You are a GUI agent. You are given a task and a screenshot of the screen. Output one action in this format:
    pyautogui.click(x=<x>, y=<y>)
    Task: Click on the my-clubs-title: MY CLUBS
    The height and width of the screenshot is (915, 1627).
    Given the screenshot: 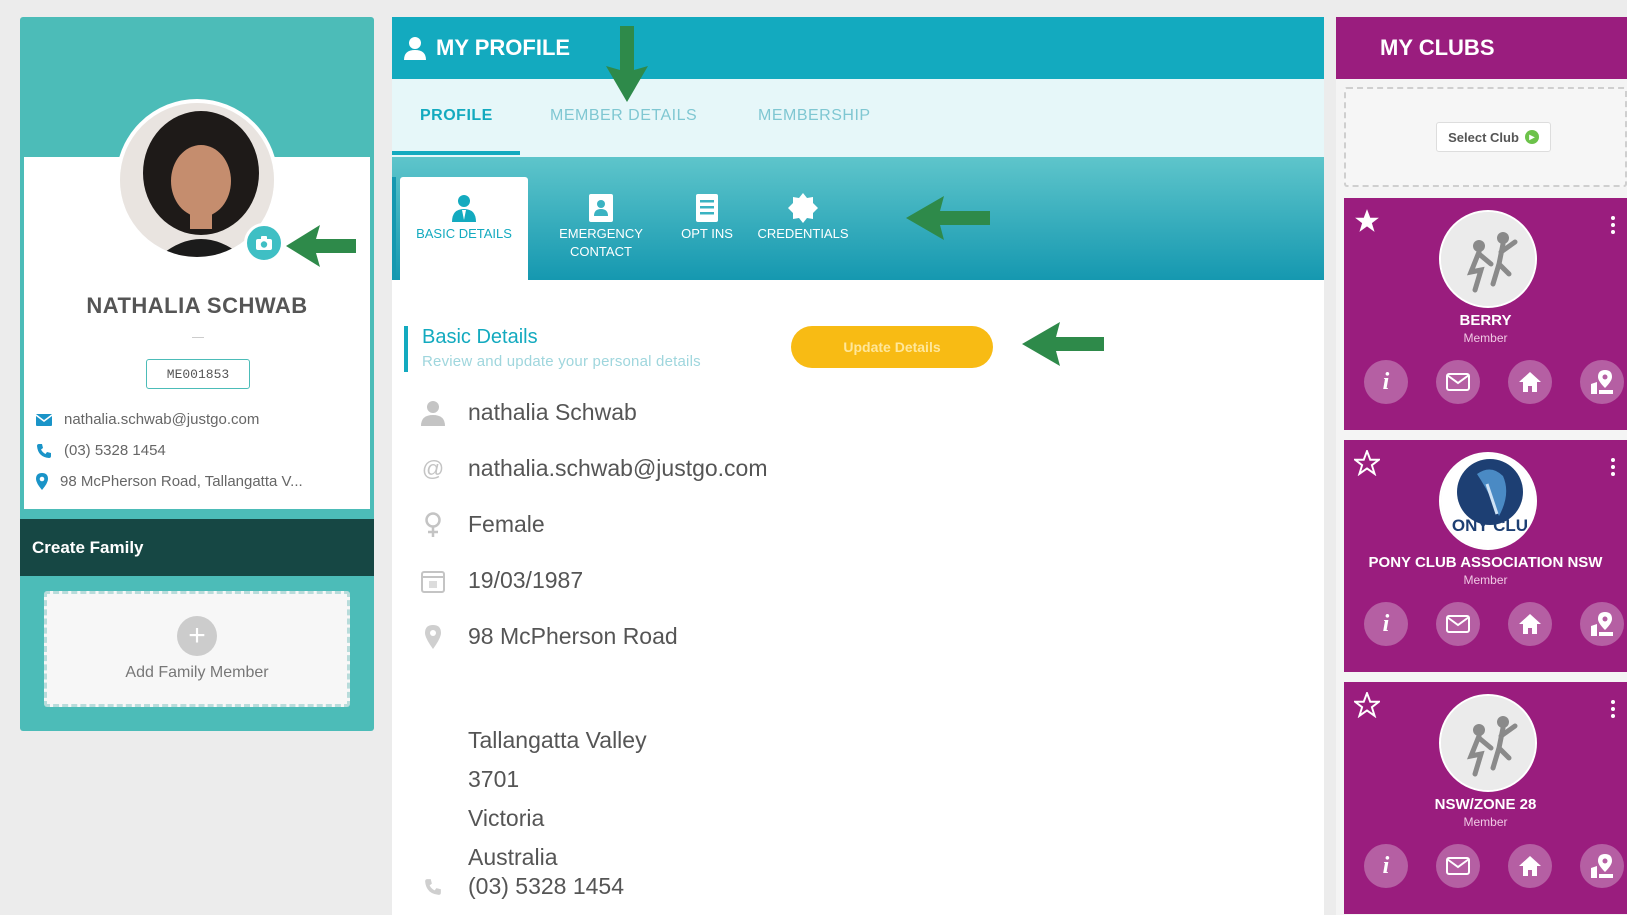 What is the action you would take?
    pyautogui.click(x=1481, y=48)
    